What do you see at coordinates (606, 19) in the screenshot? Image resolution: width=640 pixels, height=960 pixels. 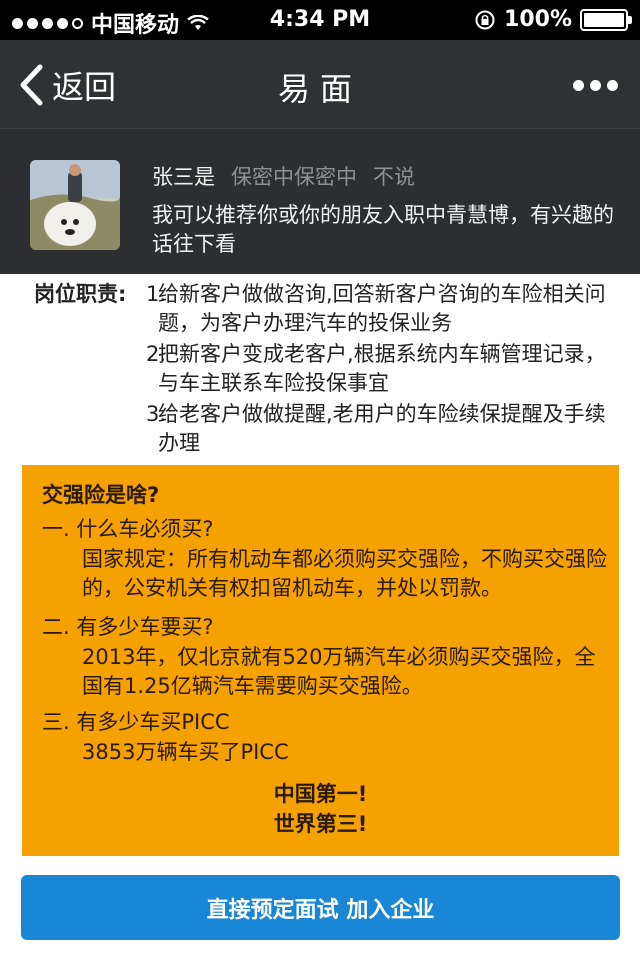 I see `battery-icon` at bounding box center [606, 19].